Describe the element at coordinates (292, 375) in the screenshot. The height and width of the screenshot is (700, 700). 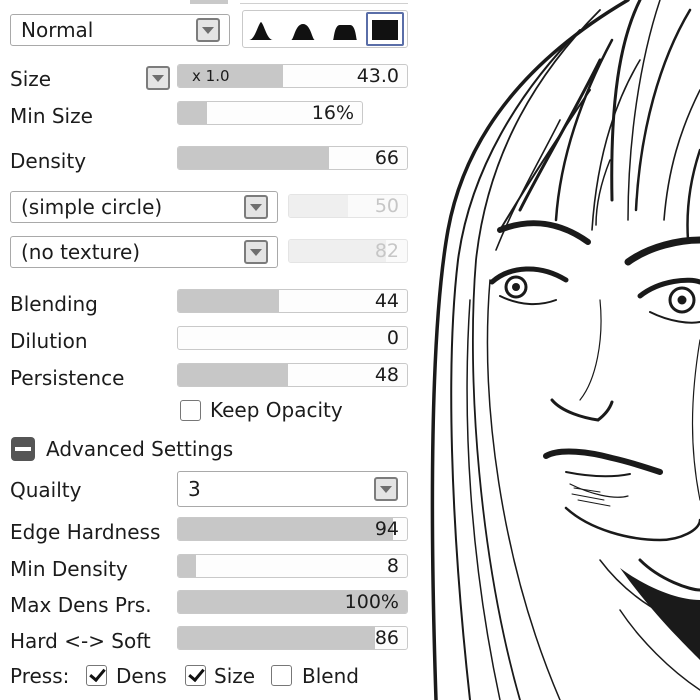
I see `persistence-slider: 48` at that location.